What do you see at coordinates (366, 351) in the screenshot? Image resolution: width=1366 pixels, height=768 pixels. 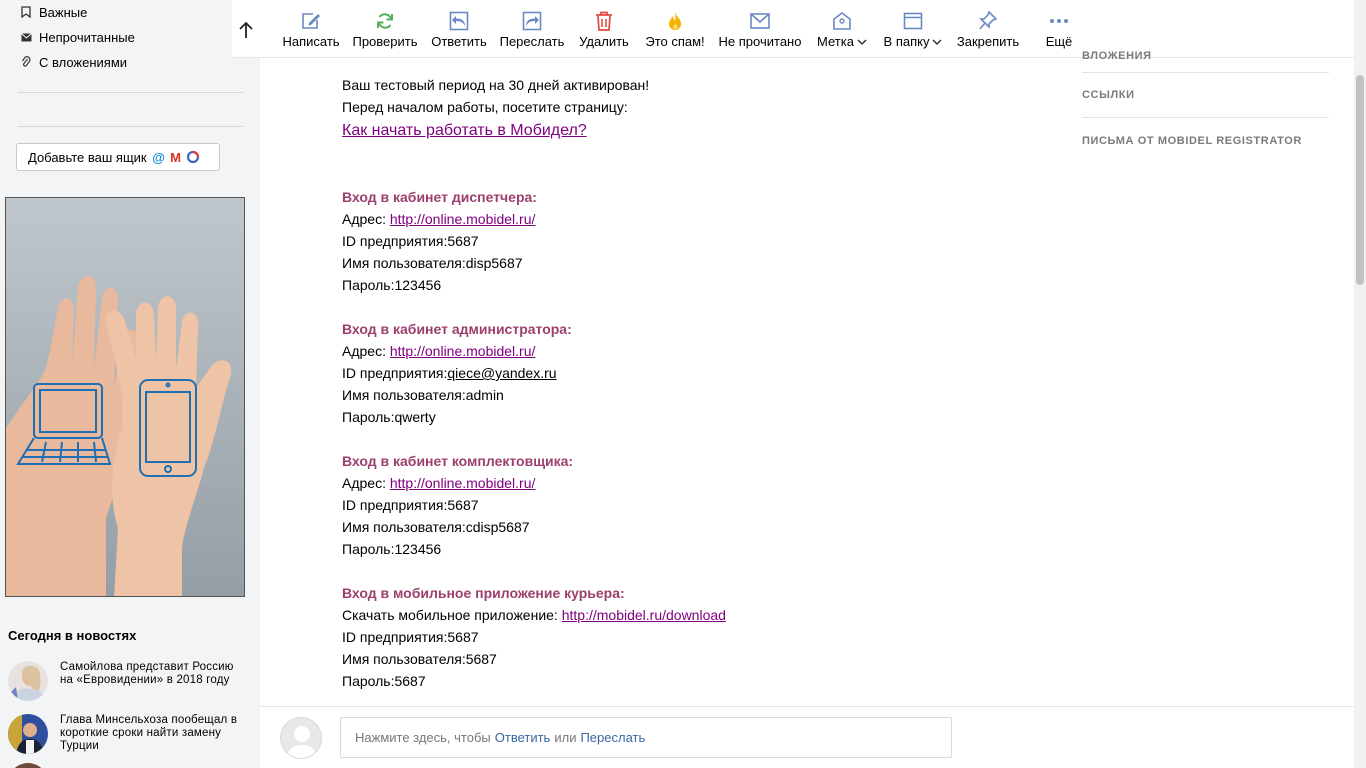 I see `address-prefix: Адрес:` at bounding box center [366, 351].